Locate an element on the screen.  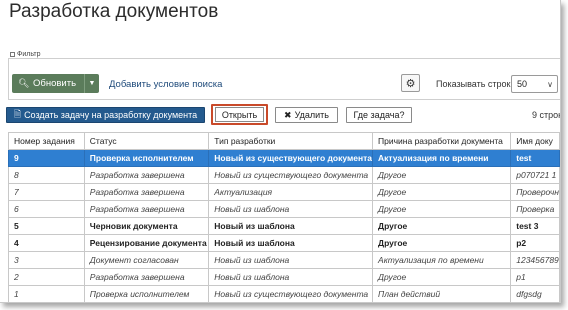
rows-per-page-select: 50 ∨ is located at coordinates (534, 84).